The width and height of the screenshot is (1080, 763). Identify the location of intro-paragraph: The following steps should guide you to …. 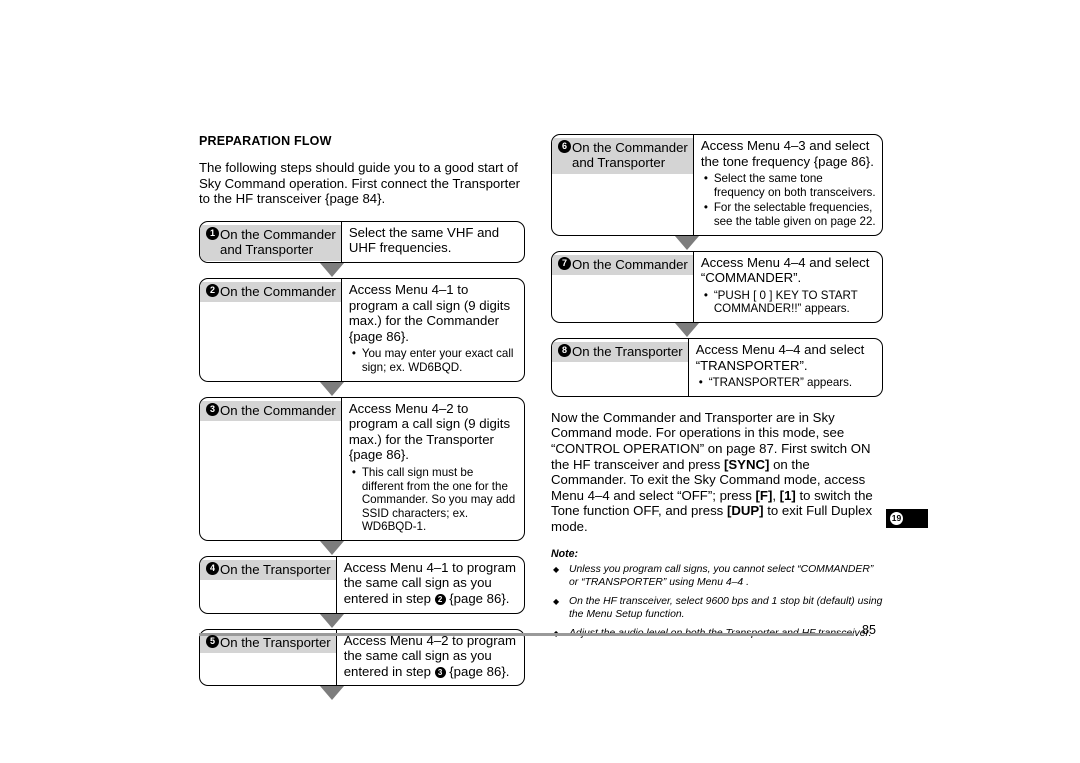
(360, 183).